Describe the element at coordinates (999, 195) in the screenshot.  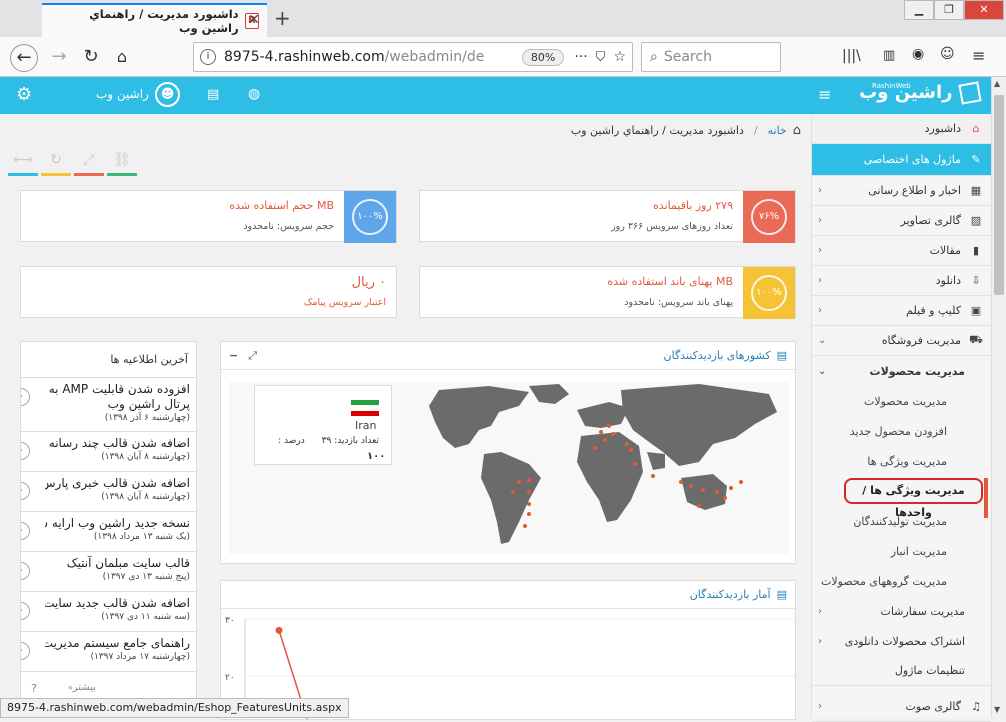
I see `scrollbar-thumb` at that location.